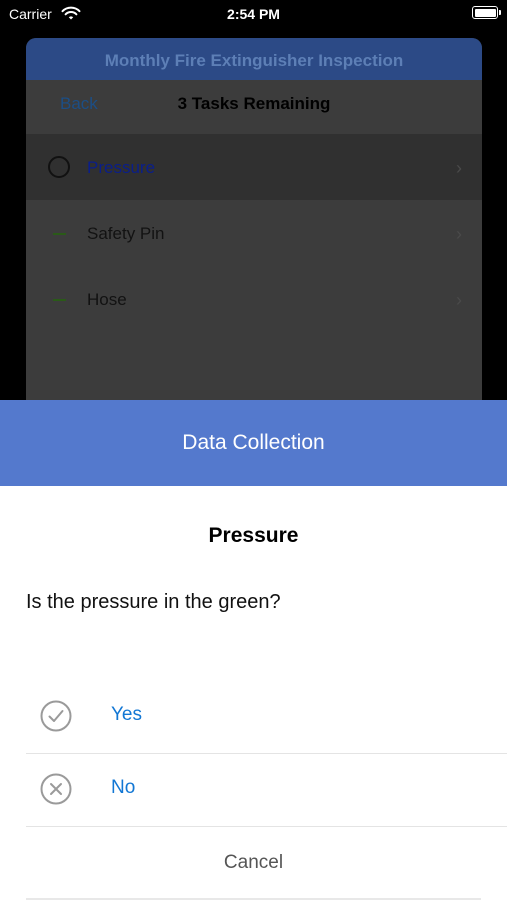 The width and height of the screenshot is (507, 900). What do you see at coordinates (486, 12) in the screenshot?
I see `battery-icon` at bounding box center [486, 12].